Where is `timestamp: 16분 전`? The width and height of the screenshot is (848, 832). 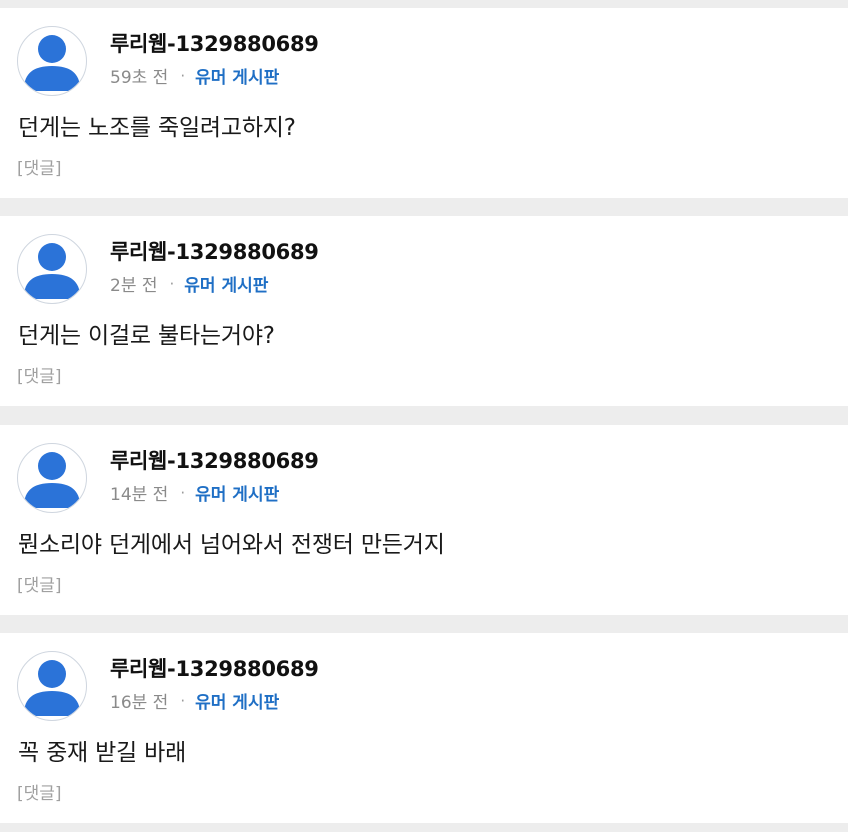 timestamp: 16분 전 is located at coordinates (139, 703).